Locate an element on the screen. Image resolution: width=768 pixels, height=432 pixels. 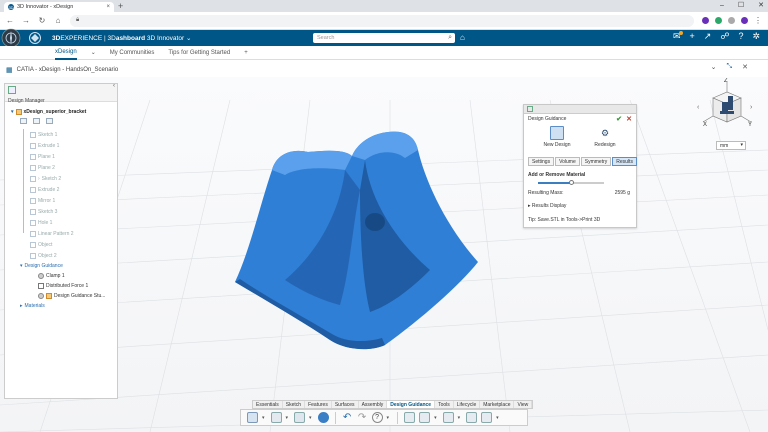
tab-tips: Tips for Getting Started is located at coordinates (199, 53).